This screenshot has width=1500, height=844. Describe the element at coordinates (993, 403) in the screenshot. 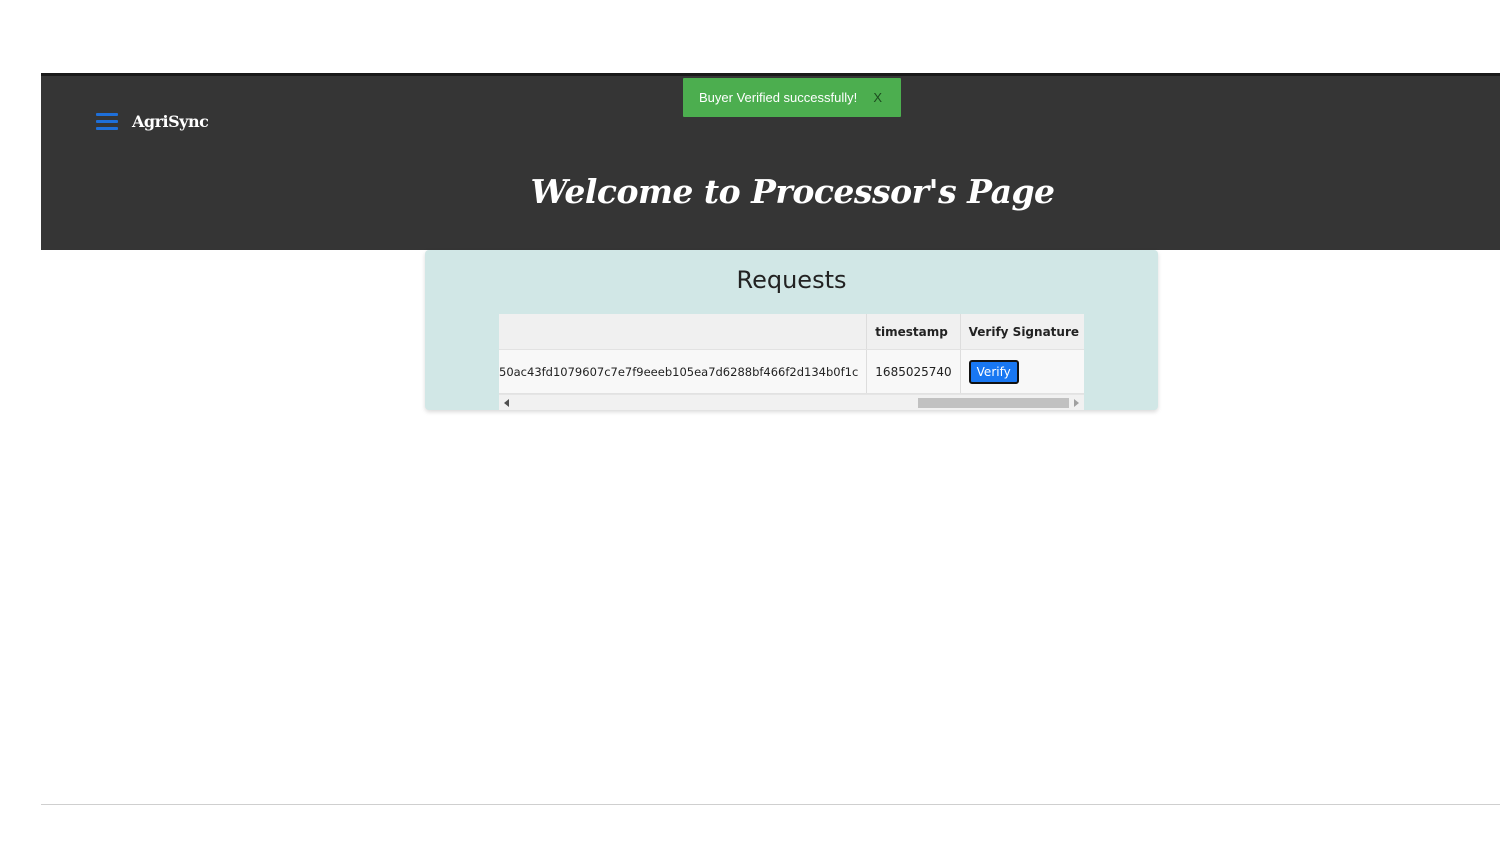

I see `scrollbar-thumb` at that location.